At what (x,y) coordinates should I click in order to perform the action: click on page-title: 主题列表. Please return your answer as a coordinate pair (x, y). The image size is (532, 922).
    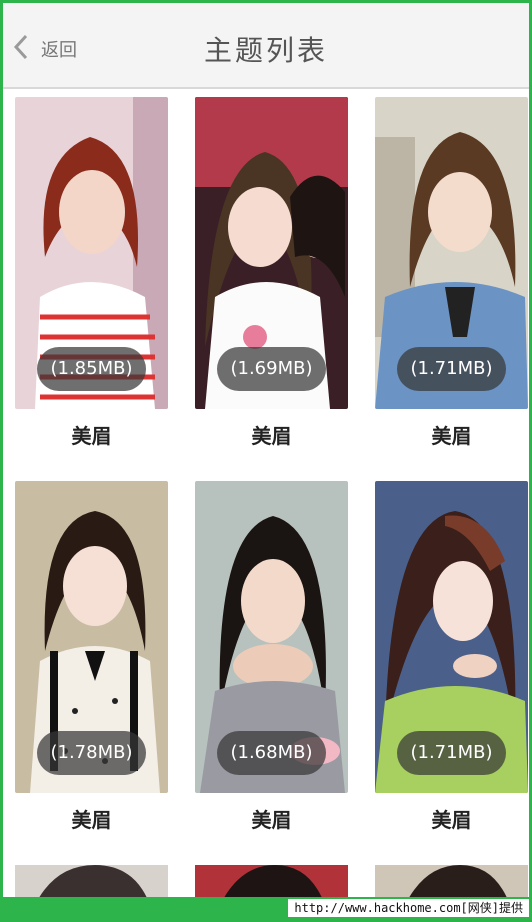
    Looking at the image, I should click on (265, 50).